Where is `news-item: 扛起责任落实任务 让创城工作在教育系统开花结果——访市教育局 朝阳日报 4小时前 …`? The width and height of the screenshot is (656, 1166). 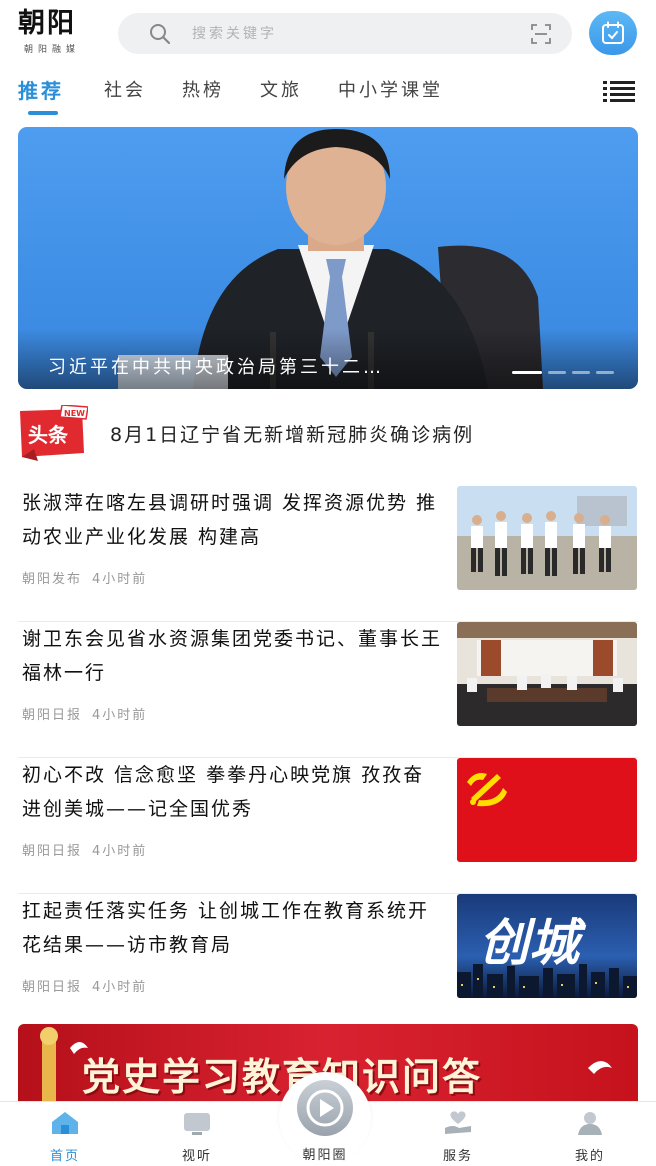
news-item: 扛起责任落实任务 让创城工作在教育系统开花结果——访市教育局 朝阳日报 4小时前 … is located at coordinates (328, 962).